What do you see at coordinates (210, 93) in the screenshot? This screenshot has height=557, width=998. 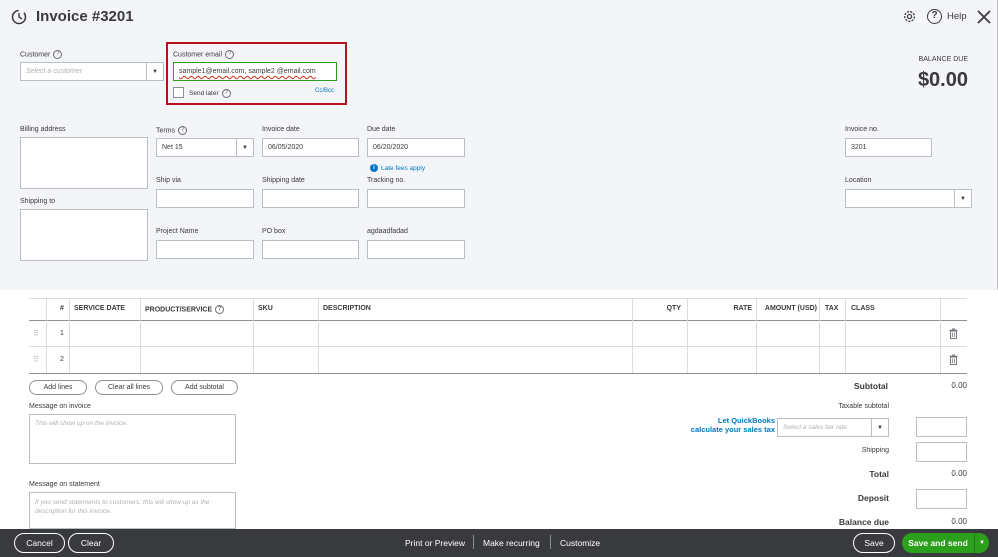 I see `send-later-label: Send later?` at bounding box center [210, 93].